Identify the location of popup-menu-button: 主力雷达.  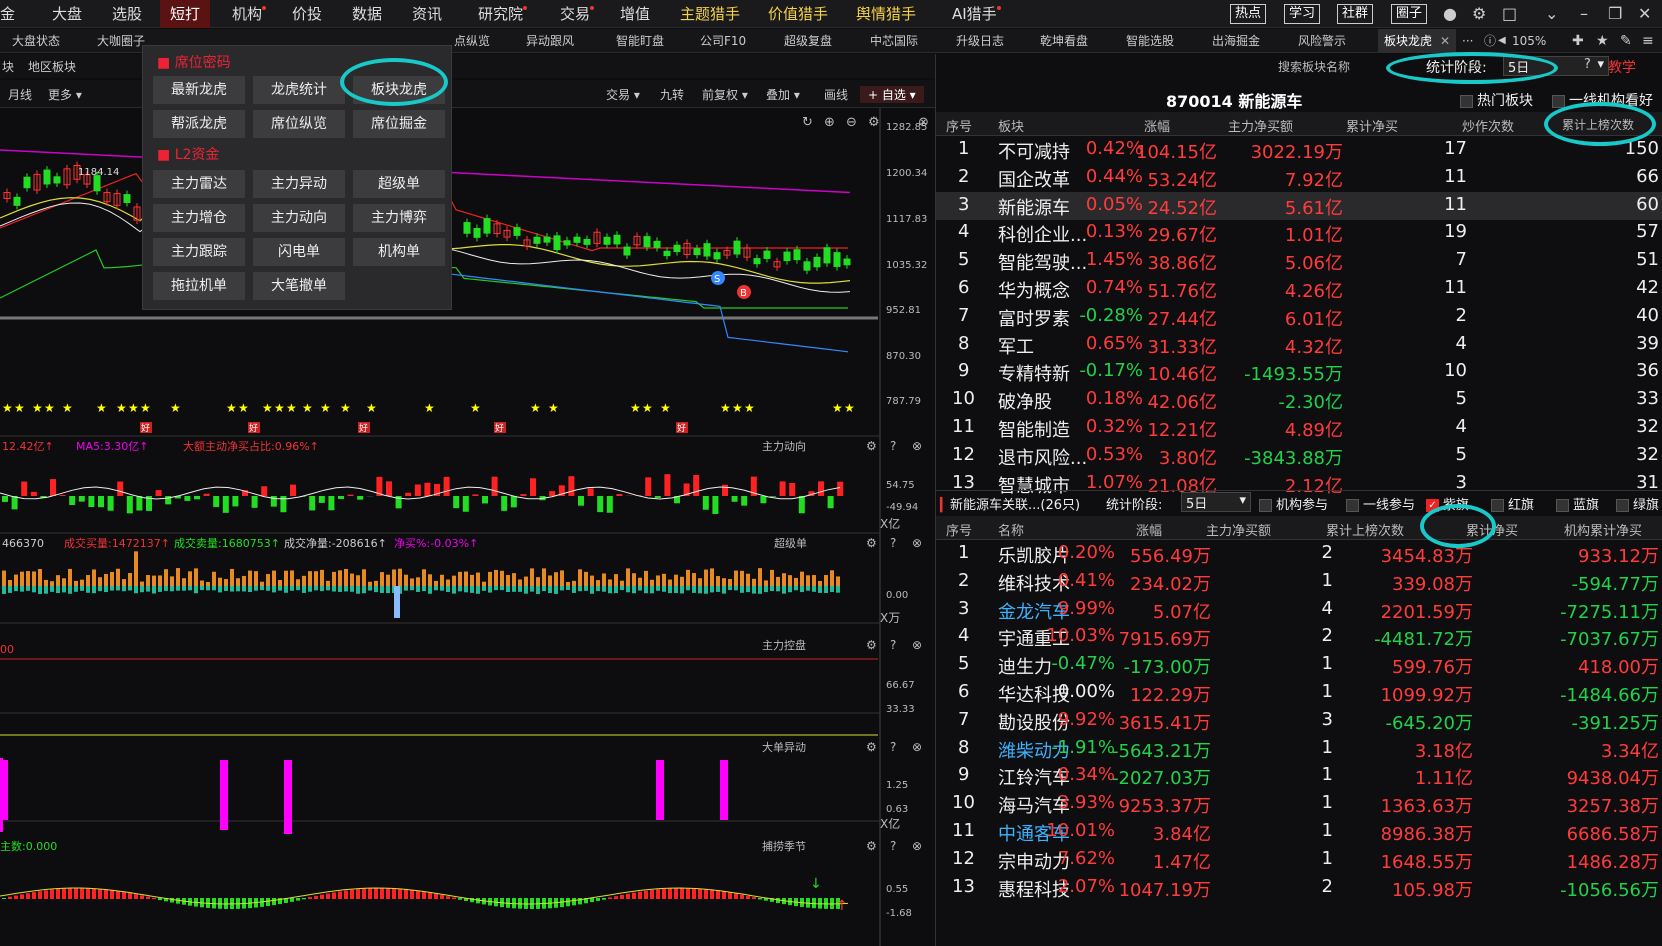
(199, 184).